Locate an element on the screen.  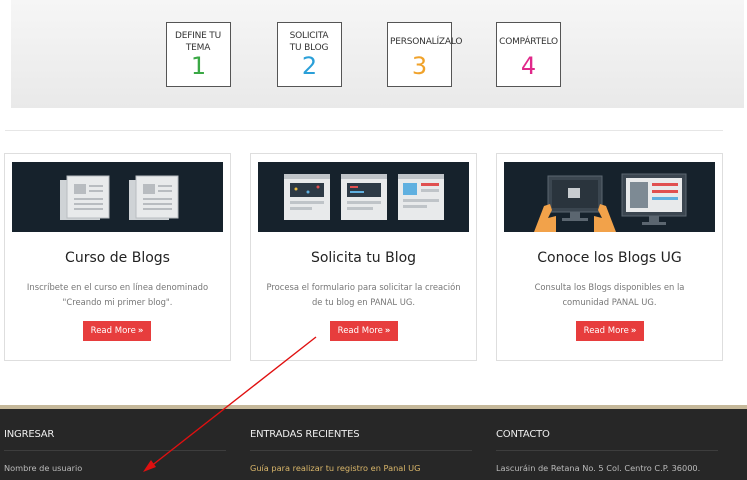
footer-recent-heading: ENTRADAS RECIENTES is located at coordinates (305, 434).